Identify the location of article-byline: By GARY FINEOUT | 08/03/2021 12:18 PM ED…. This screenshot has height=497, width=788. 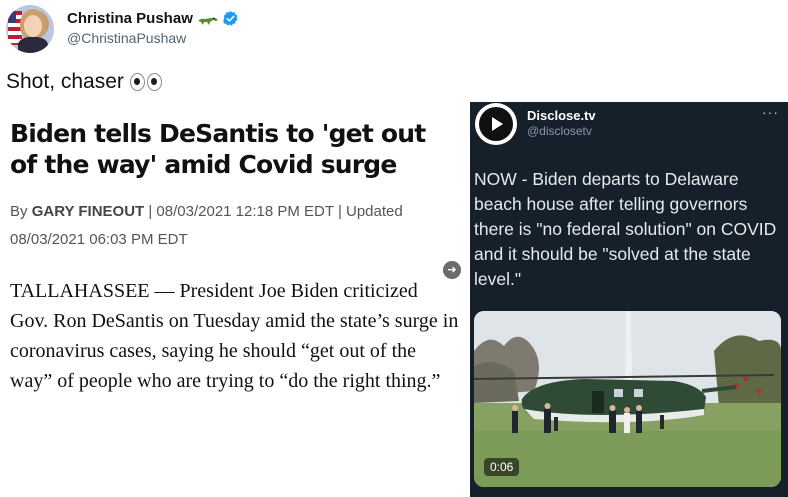
(230, 226).